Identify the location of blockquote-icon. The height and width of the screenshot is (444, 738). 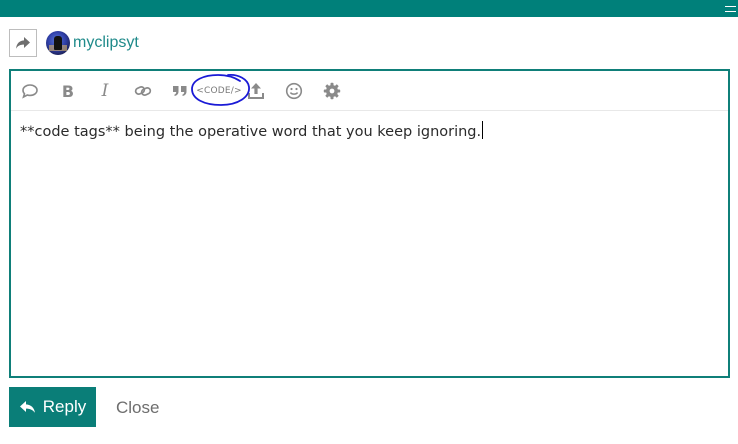
(180, 91).